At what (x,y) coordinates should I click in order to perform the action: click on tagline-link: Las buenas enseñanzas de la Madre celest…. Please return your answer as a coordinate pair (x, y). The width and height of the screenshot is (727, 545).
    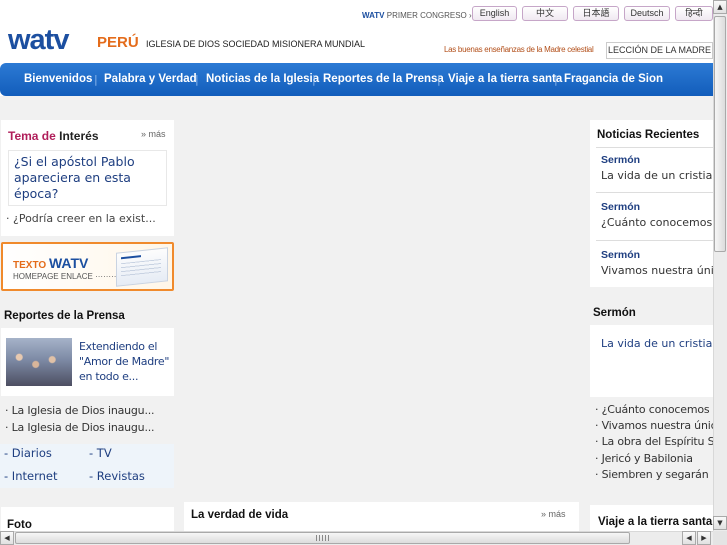
    Looking at the image, I should click on (519, 49).